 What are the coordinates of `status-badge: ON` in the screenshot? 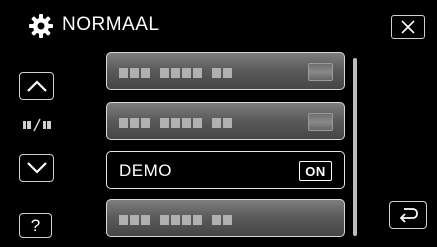 It's located at (315, 171).